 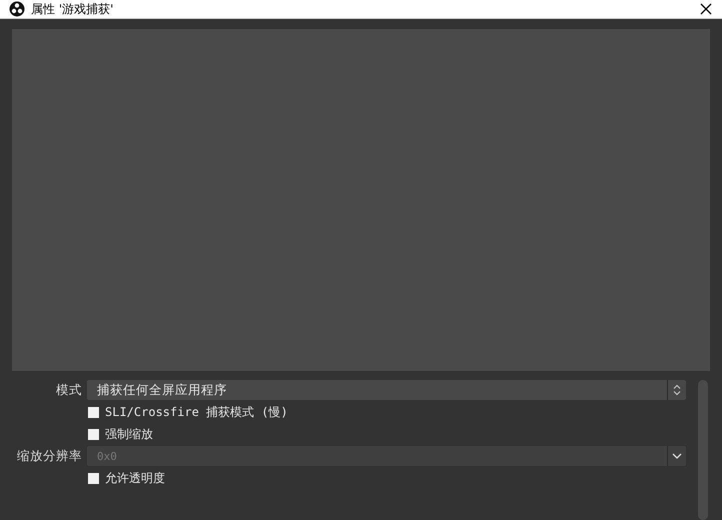 I want to click on close-icon, so click(x=706, y=9).